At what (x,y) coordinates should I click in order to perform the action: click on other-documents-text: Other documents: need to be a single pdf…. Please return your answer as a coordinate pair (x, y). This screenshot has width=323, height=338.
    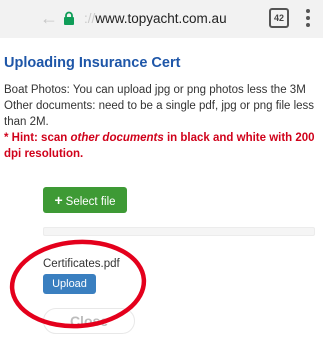
    Looking at the image, I should click on (159, 114).